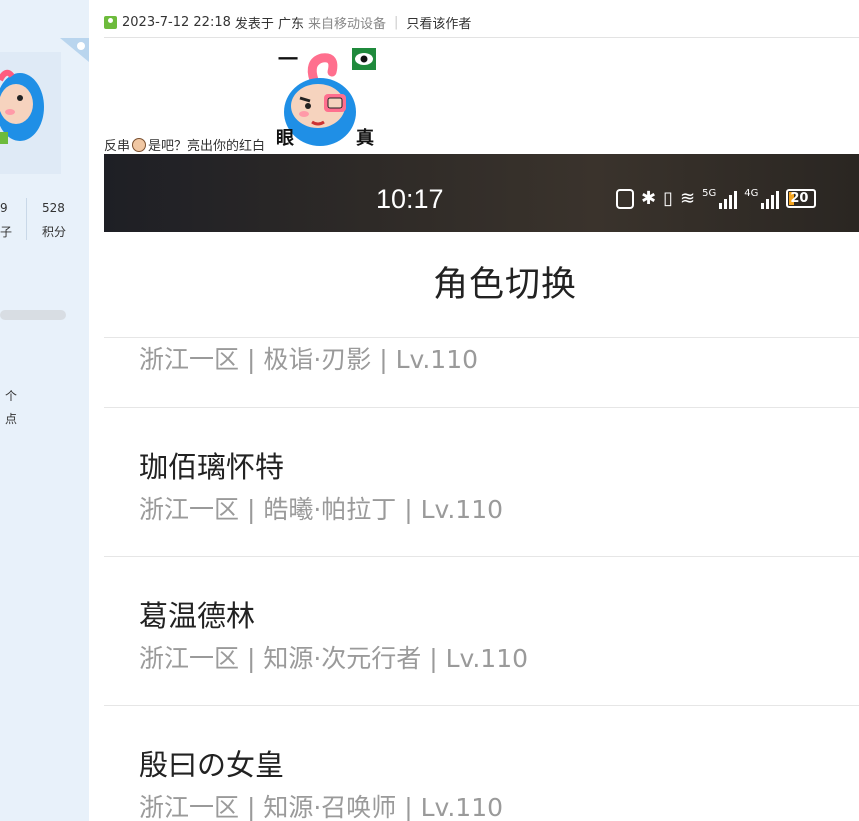  I want to click on meme-sticker: 一 眼 真, so click(327, 97).